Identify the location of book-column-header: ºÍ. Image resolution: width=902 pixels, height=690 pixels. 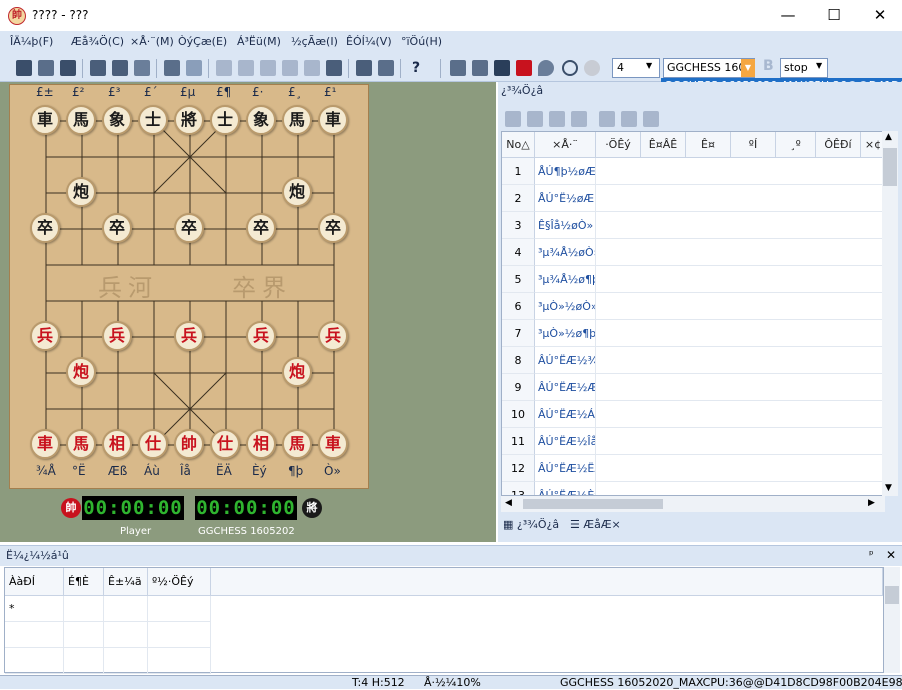
(753, 145).